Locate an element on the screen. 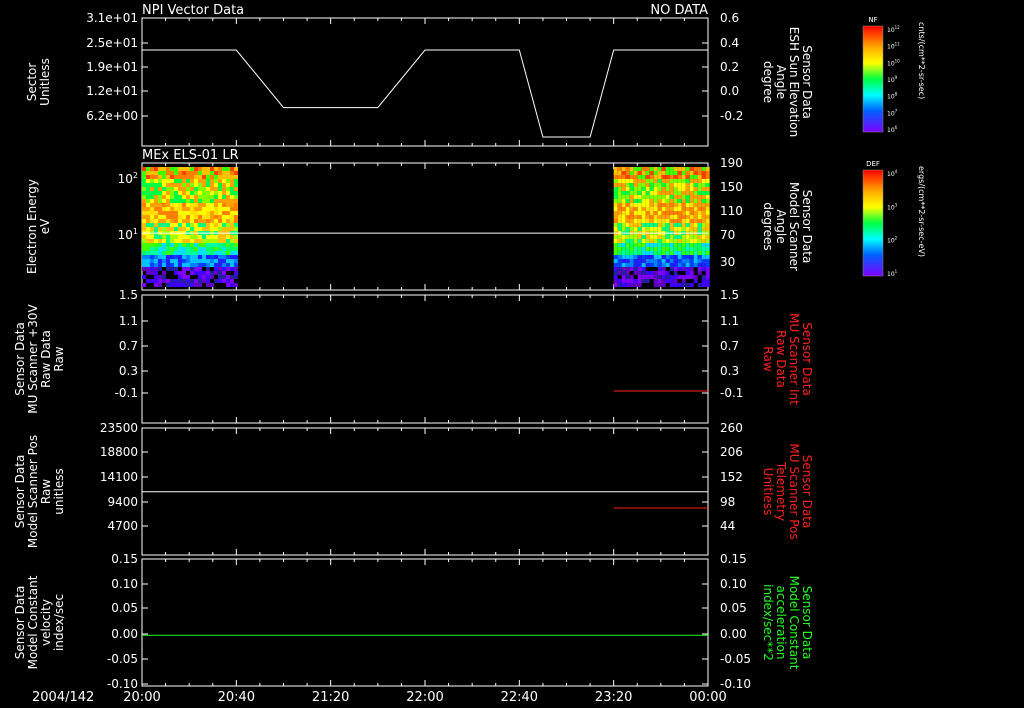 This screenshot has width=1024, height=708. time-tick-label: 00:00 is located at coordinates (707, 697).